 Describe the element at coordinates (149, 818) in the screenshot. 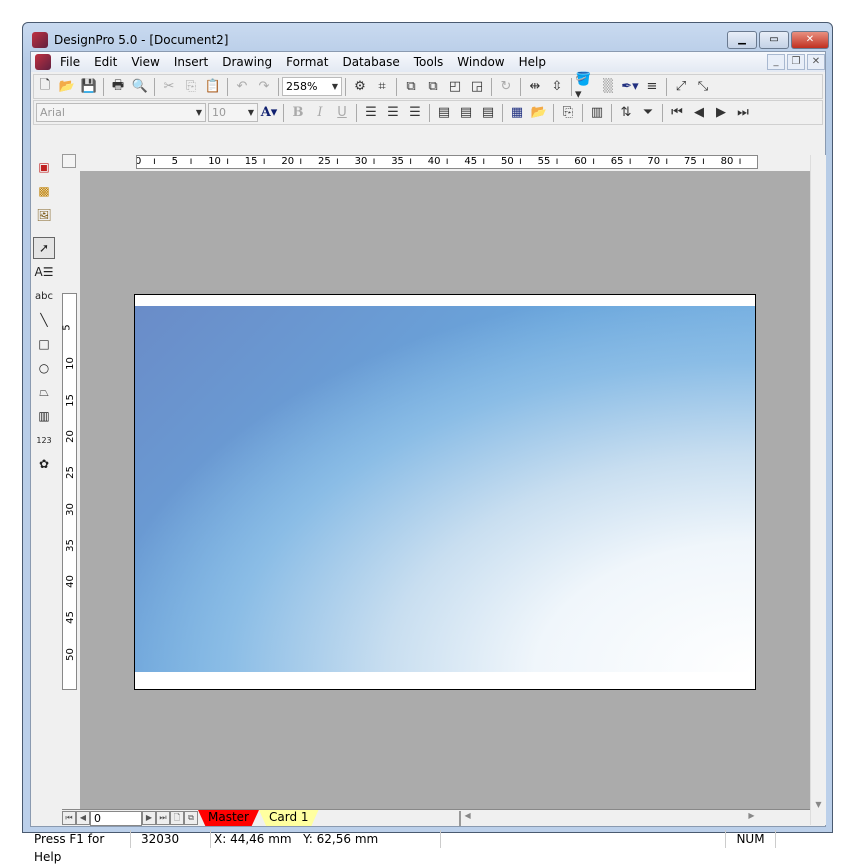

I see `next-page-icon: ▶` at that location.